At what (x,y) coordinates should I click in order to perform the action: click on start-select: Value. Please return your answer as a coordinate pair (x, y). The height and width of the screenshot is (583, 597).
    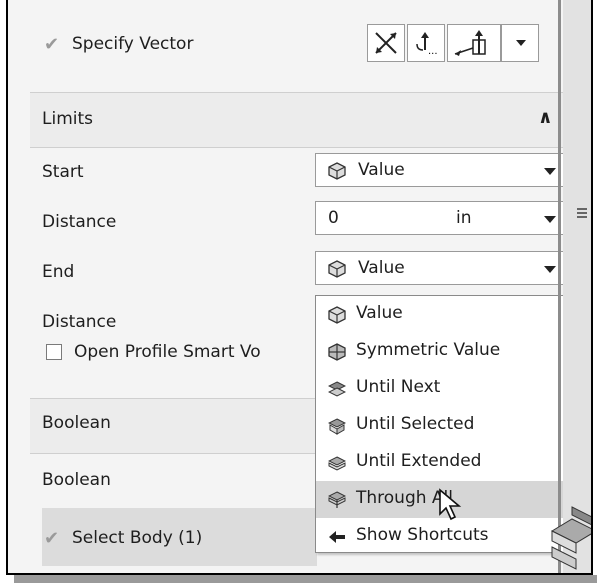
    Looking at the image, I should click on (443, 170).